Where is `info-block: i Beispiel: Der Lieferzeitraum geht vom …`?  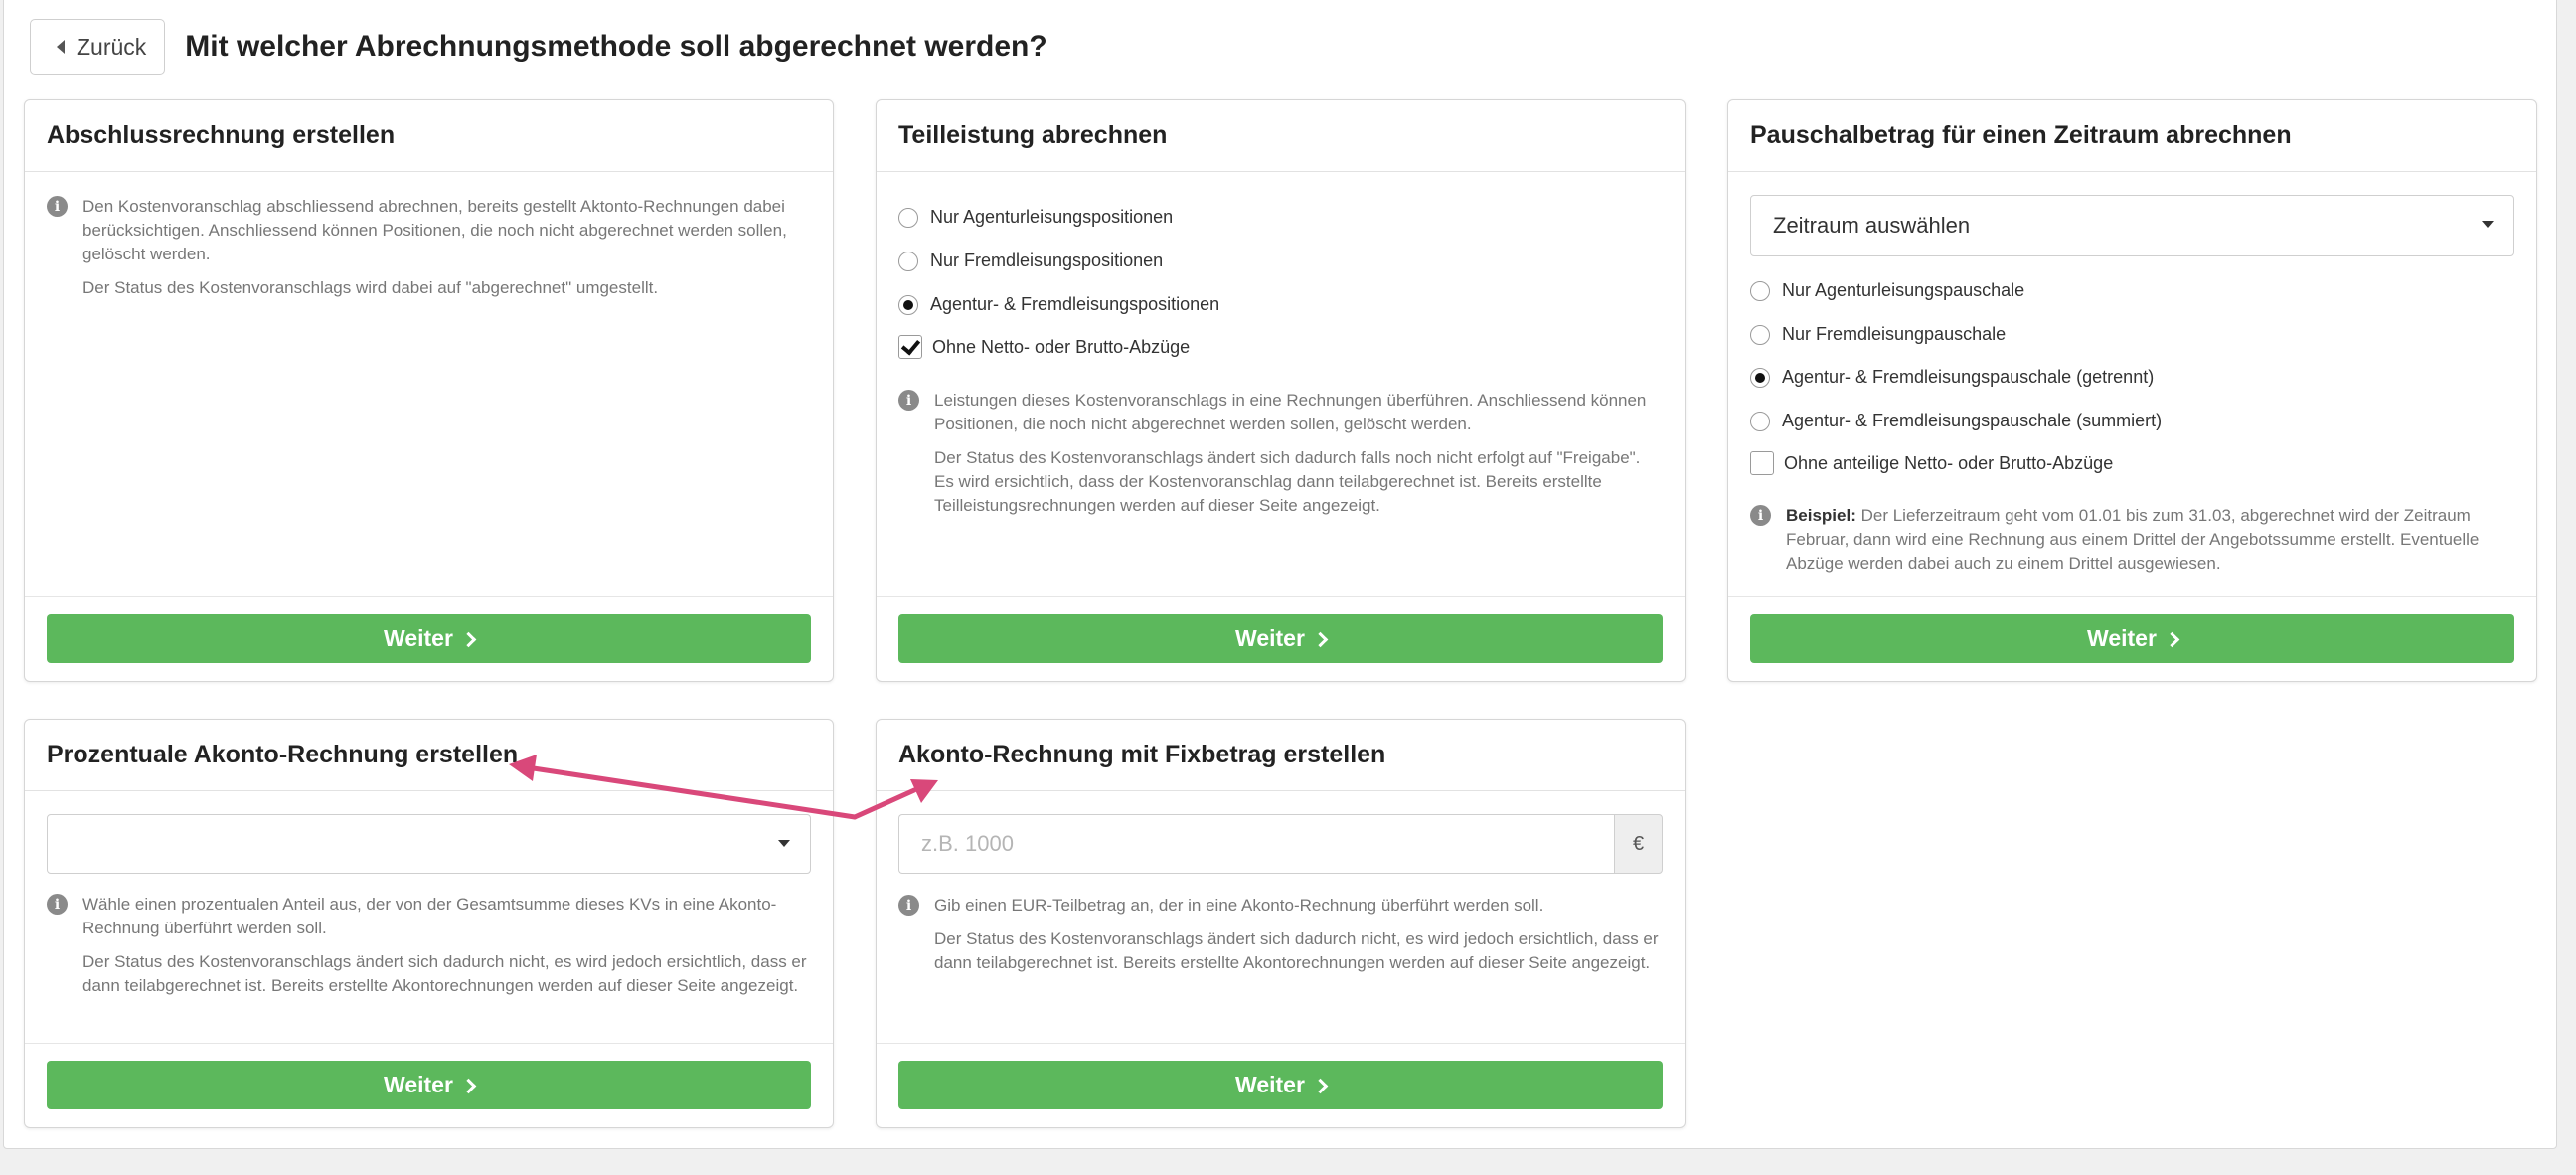
info-block: i Beispiel: Der Lieferzeitraum geht vom … is located at coordinates (2132, 545).